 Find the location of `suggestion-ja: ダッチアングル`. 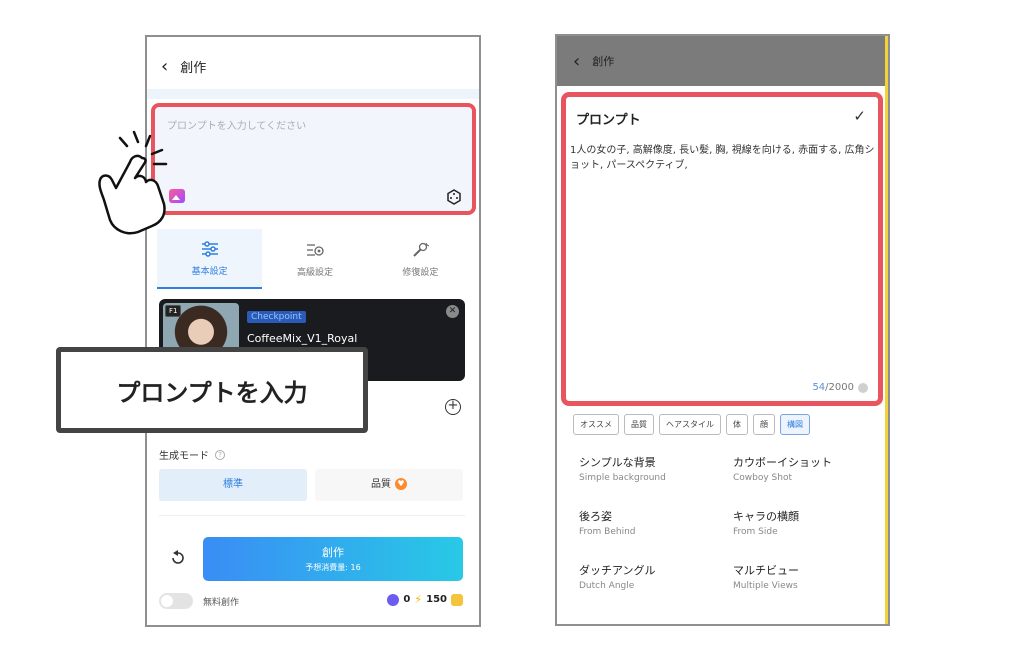

suggestion-ja: ダッチアングル is located at coordinates (617, 570).